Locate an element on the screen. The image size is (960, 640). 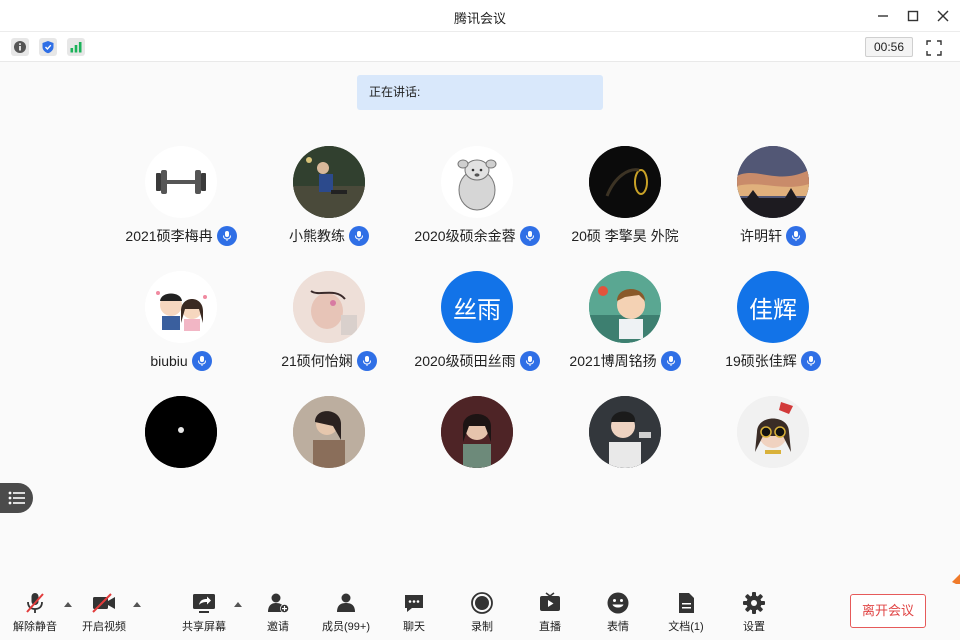
meeting-info-button is located at coordinates (20, 47).